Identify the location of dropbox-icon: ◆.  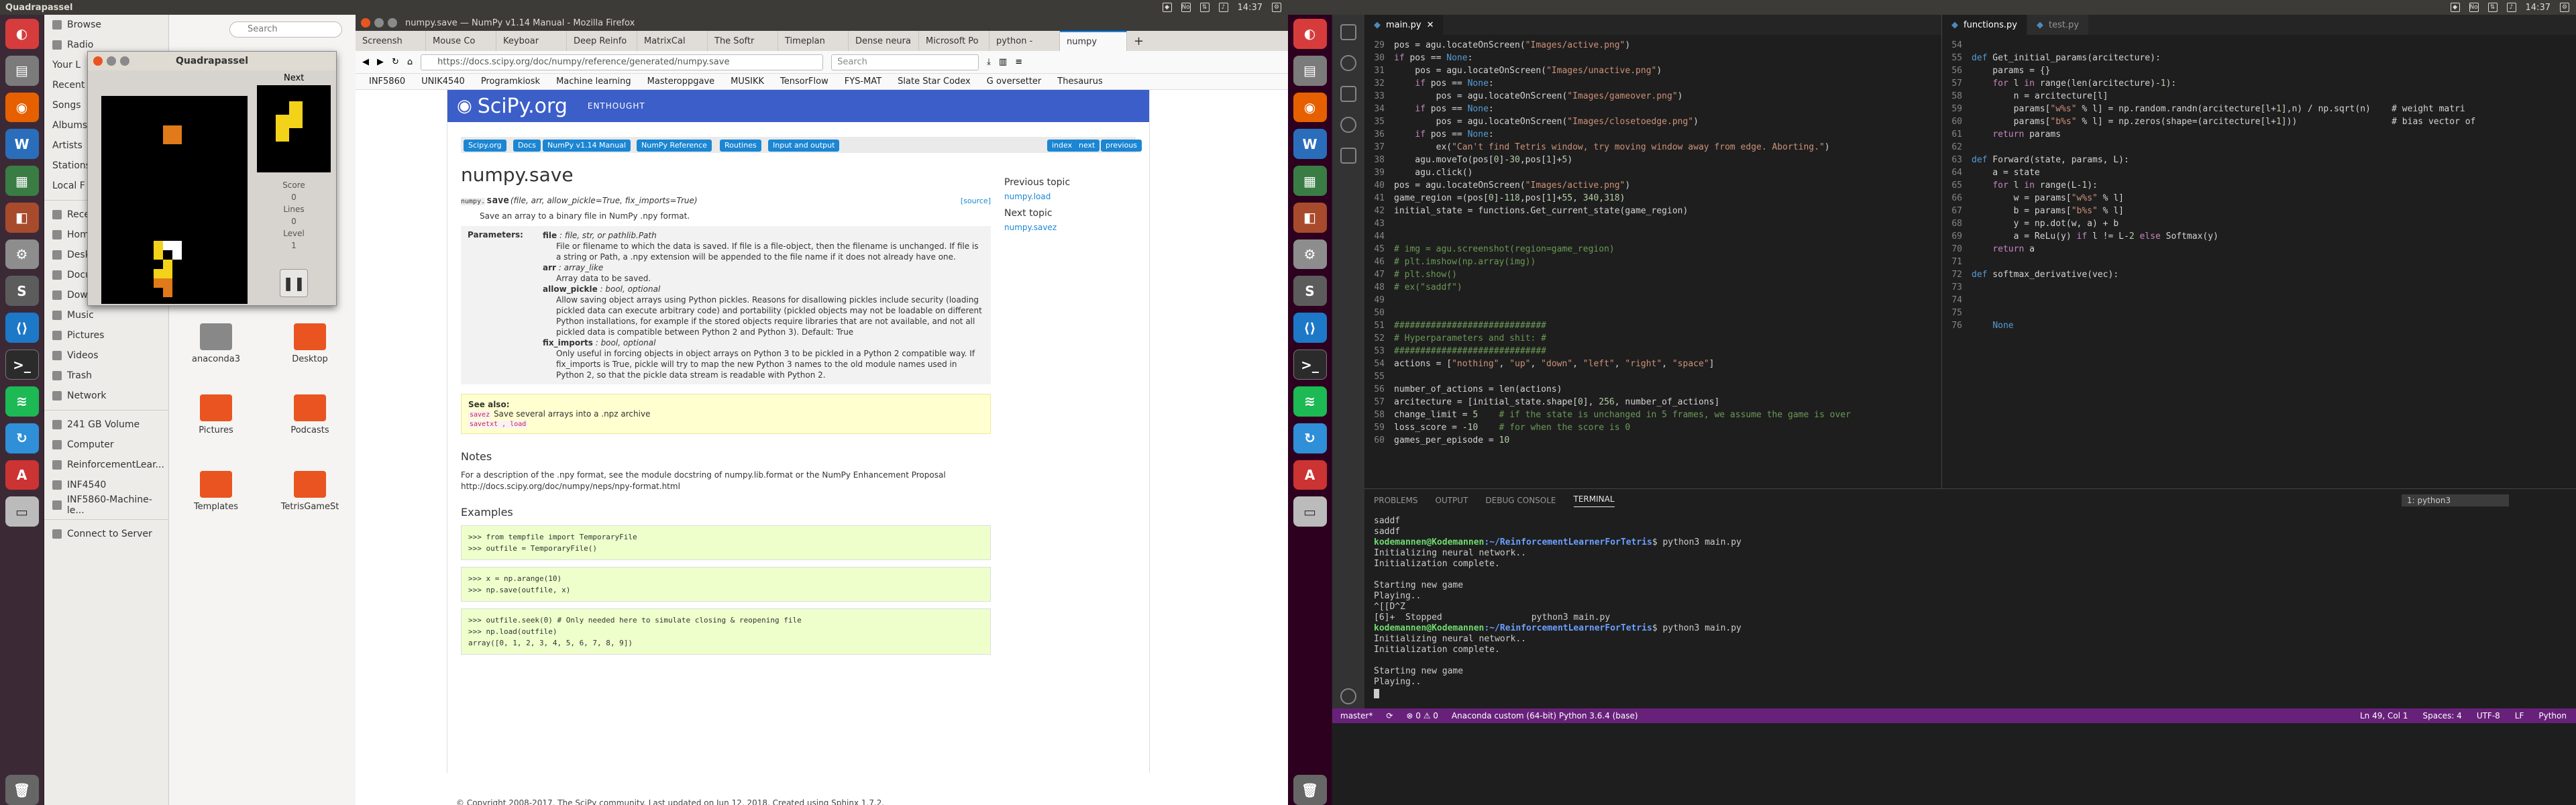
(1167, 7).